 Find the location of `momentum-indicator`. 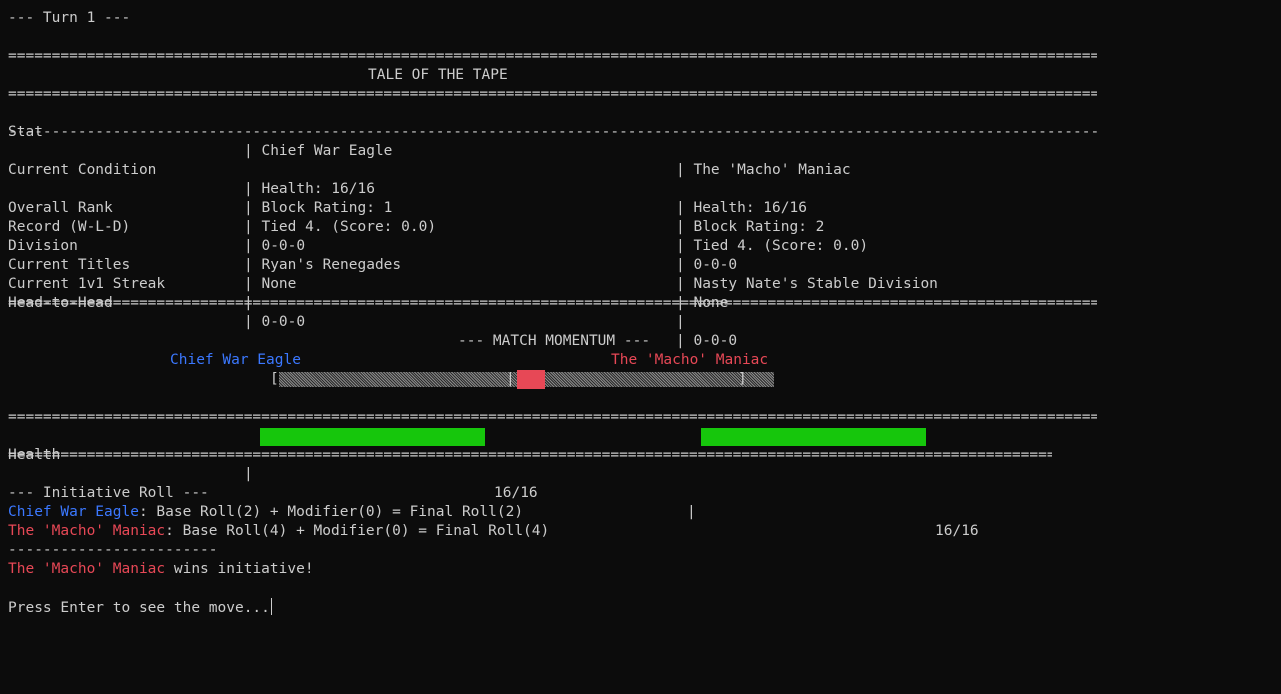

momentum-indicator is located at coordinates (531, 379).